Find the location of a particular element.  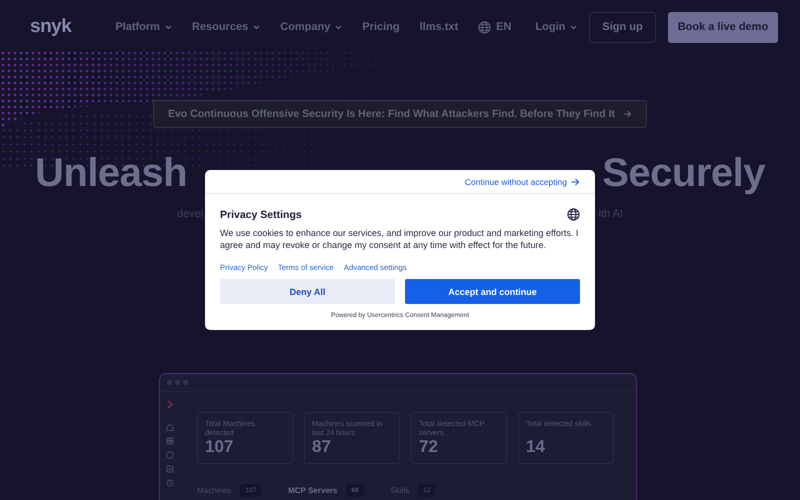

demo-button: Book a live demo is located at coordinates (723, 27).